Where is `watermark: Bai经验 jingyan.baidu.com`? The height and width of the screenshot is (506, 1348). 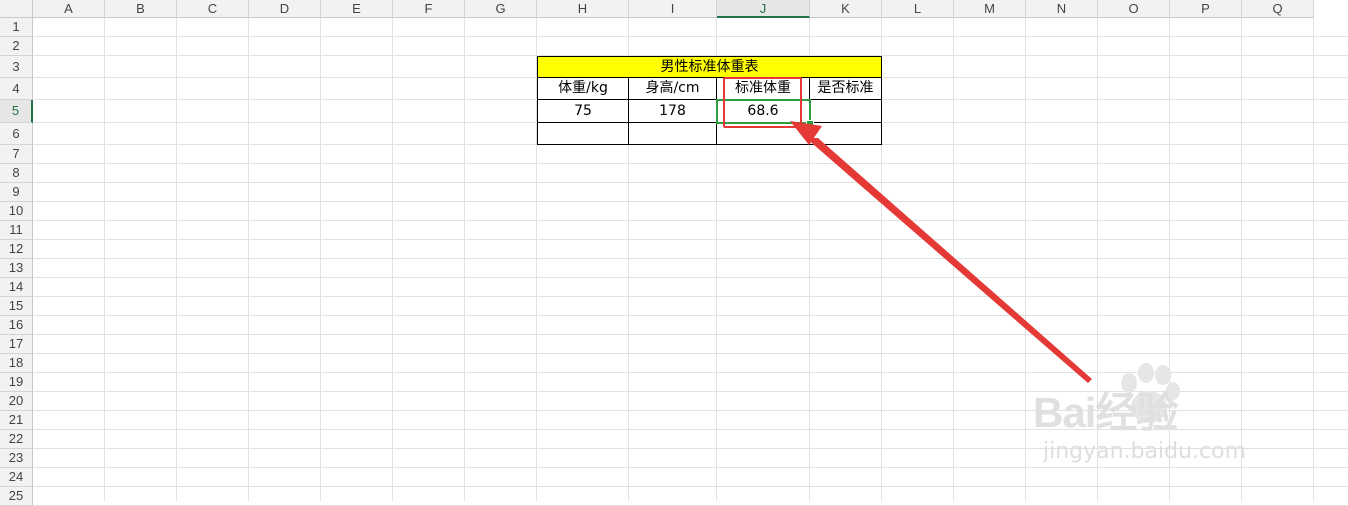 watermark: Bai经验 jingyan.baidu.com is located at coordinates (1183, 416).